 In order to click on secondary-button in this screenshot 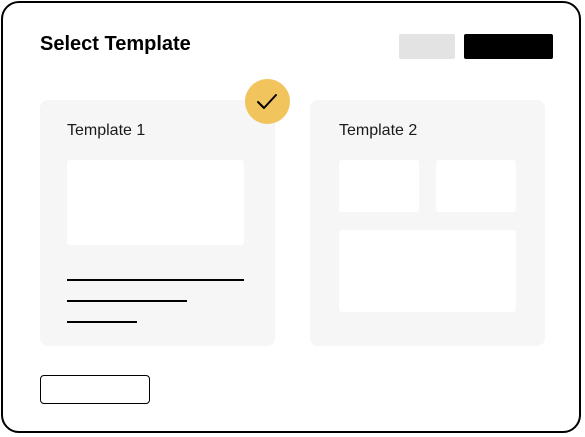, I will do `click(427, 46)`.